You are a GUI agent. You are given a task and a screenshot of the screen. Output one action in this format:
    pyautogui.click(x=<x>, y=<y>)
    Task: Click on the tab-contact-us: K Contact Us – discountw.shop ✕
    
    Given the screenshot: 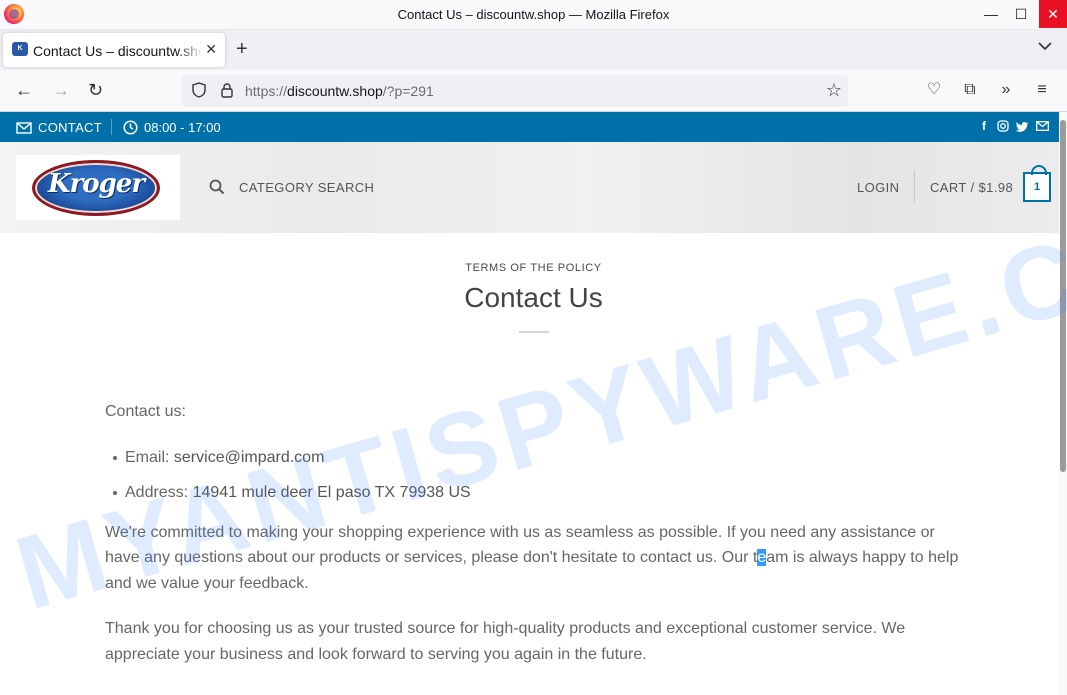 What is the action you would take?
    pyautogui.click(x=114, y=50)
    